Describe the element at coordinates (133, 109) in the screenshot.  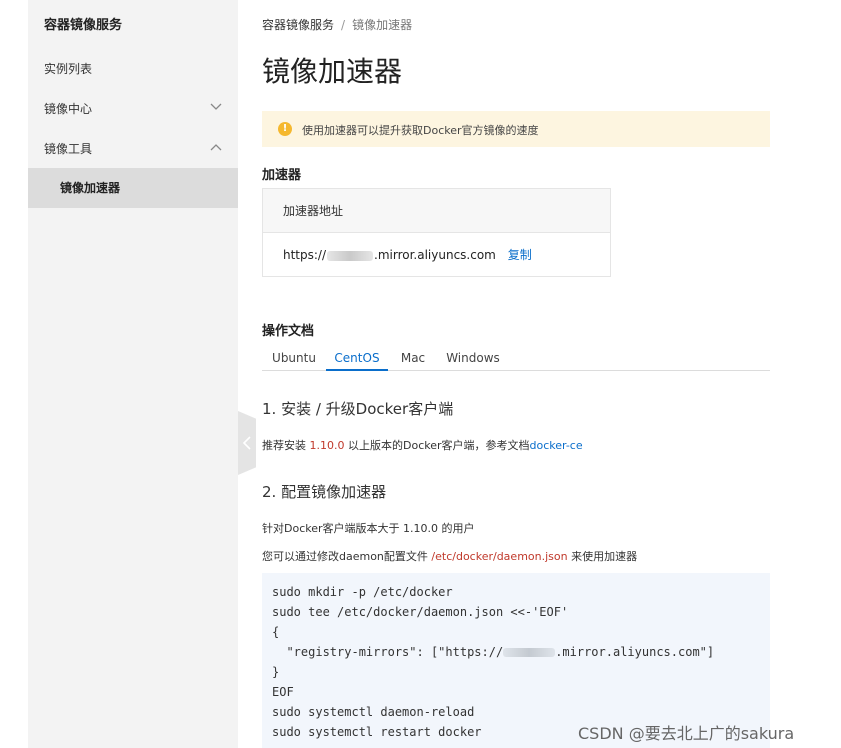
I see `sidebar-item-image-center: 镜像中心` at that location.